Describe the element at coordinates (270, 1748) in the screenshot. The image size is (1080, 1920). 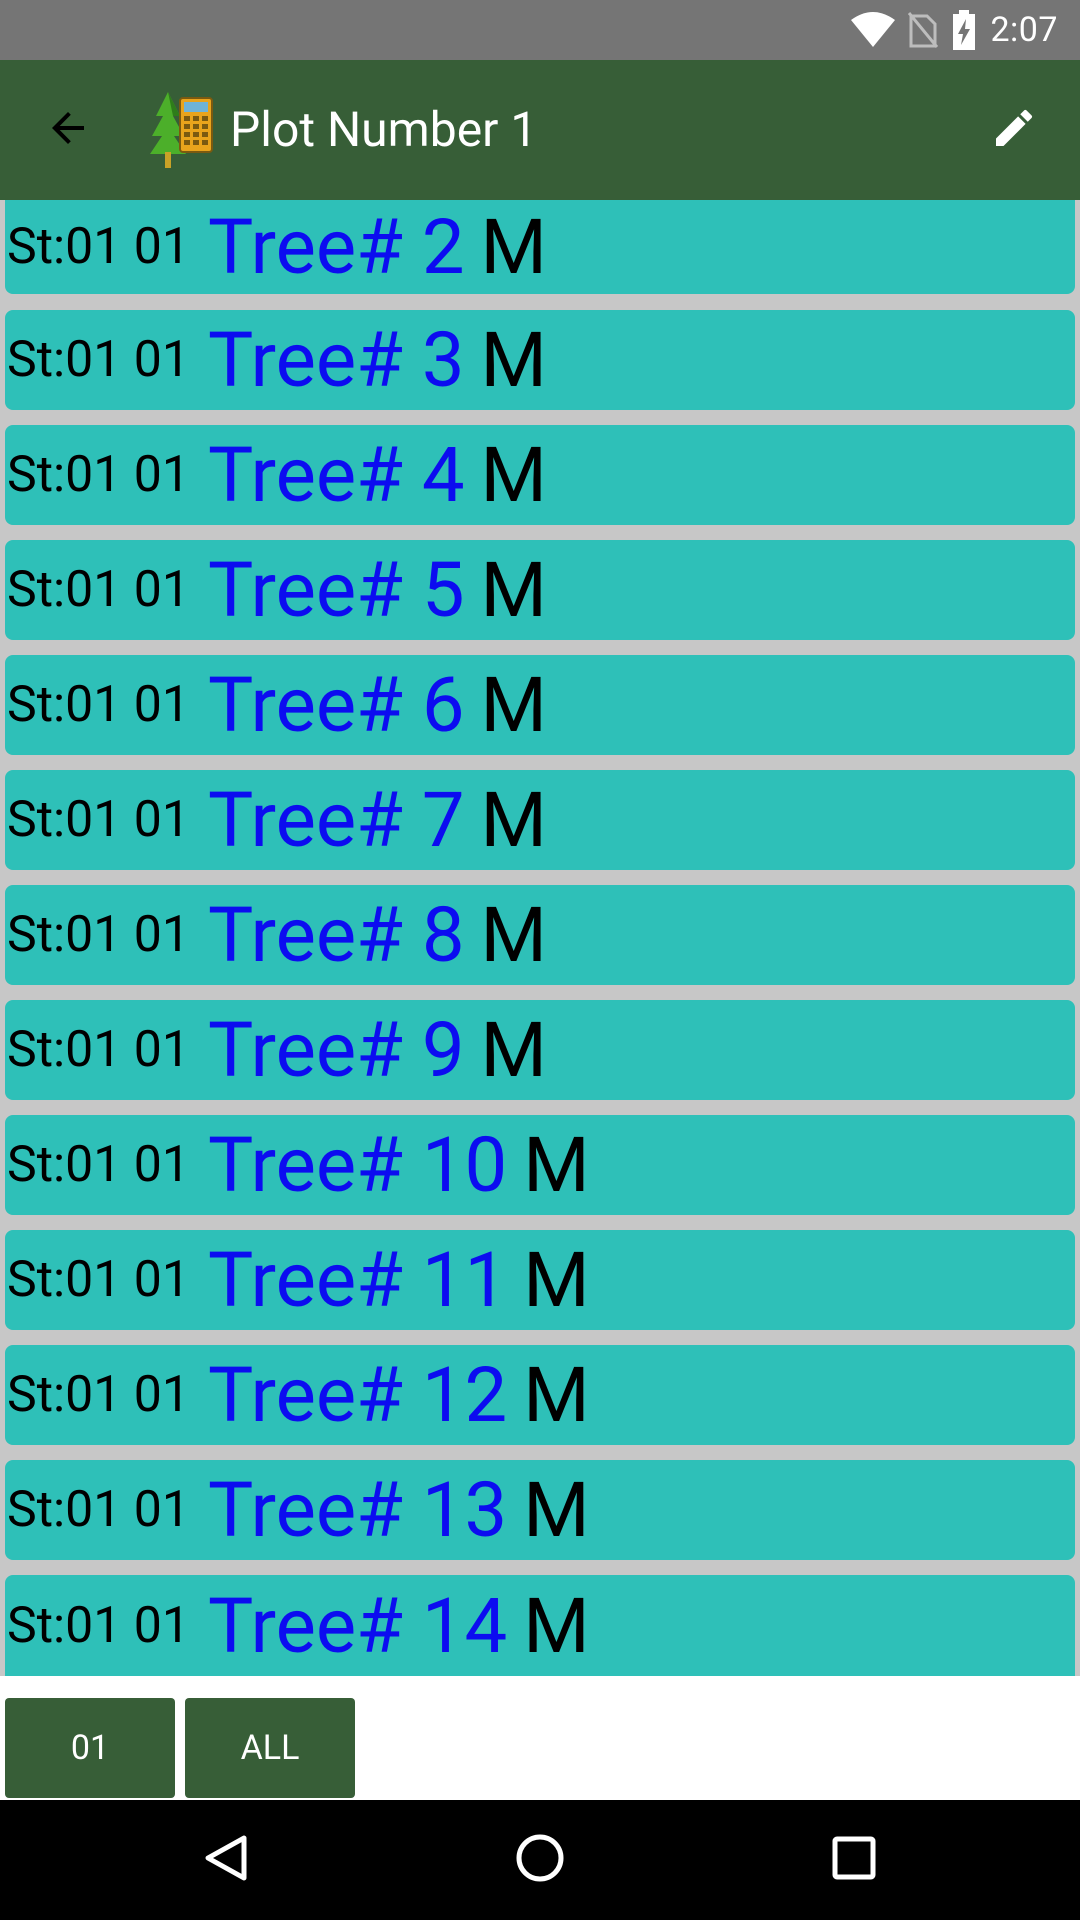
I see `filter-all-button: ALL` at that location.